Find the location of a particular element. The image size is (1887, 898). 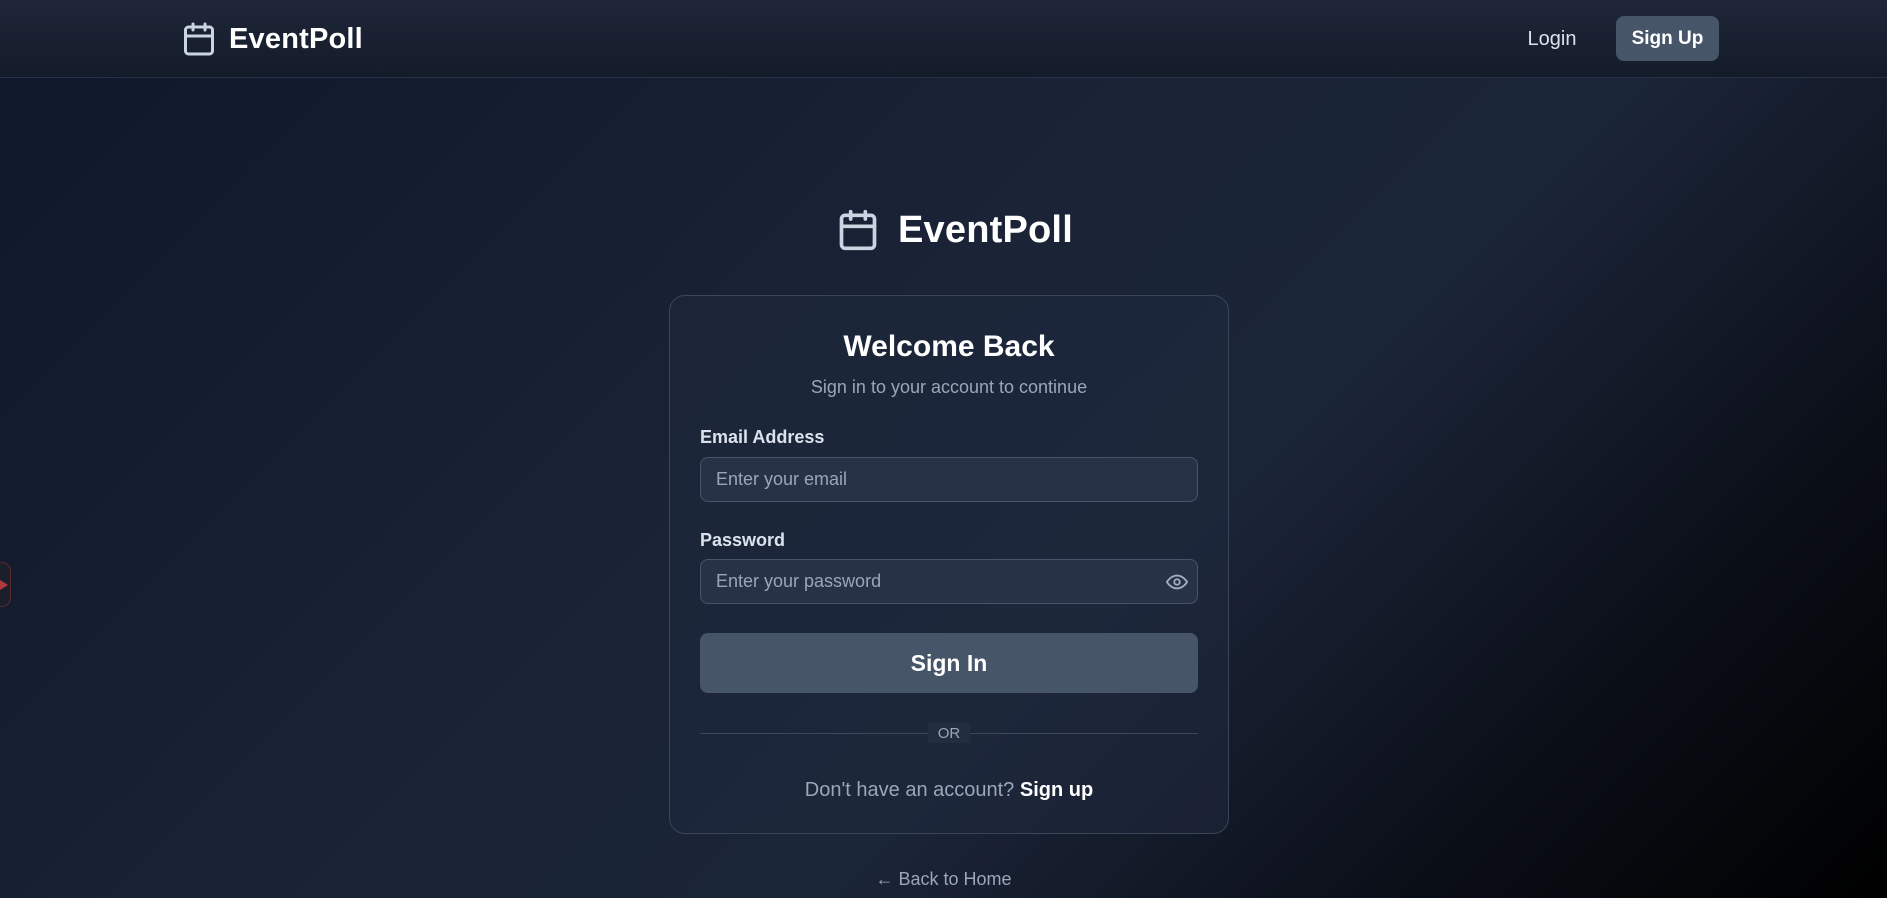

play-icon is located at coordinates (4, 584).